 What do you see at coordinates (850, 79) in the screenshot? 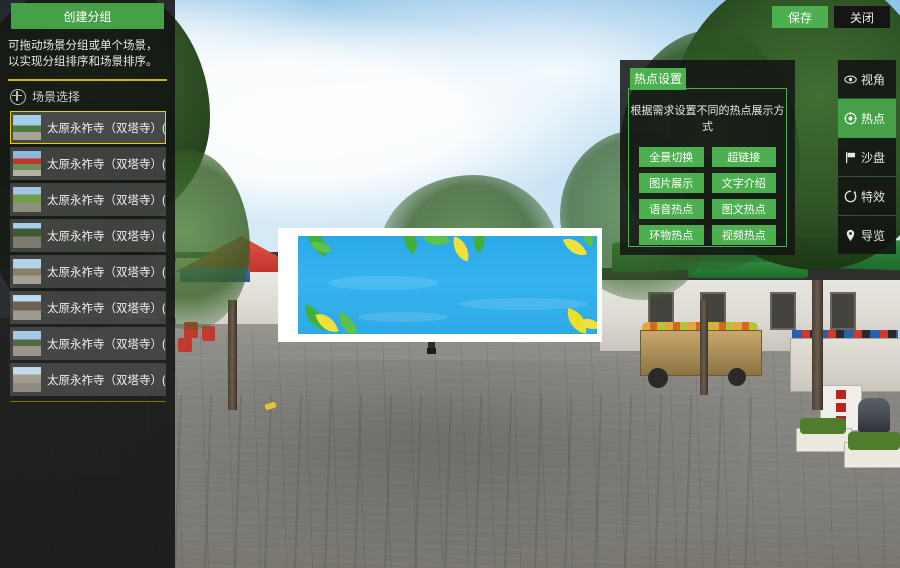
I see `eye-icon` at bounding box center [850, 79].